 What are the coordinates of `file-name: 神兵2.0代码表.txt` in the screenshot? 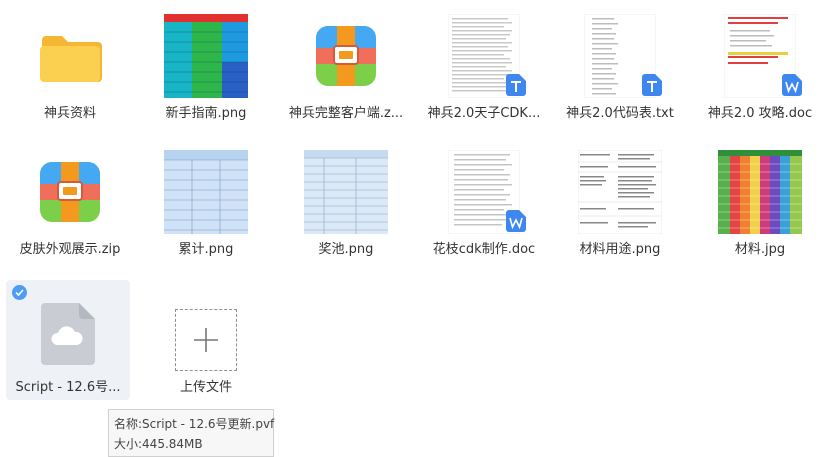 It's located at (620, 113).